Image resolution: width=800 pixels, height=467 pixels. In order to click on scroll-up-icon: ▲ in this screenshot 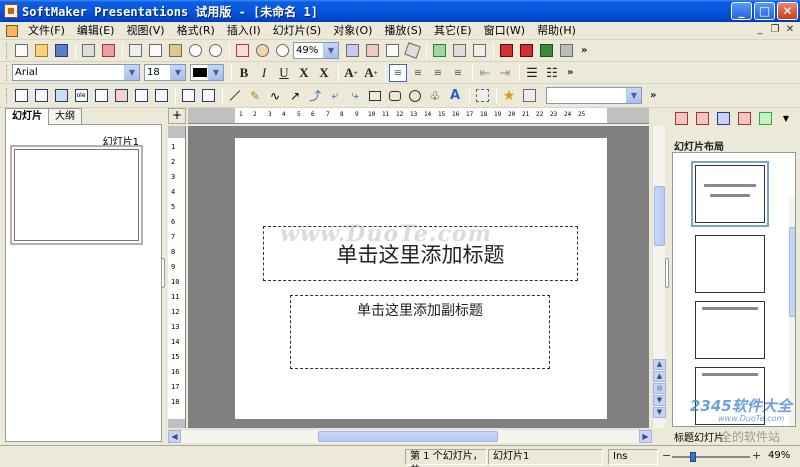, I will do `click(659, 364)`.